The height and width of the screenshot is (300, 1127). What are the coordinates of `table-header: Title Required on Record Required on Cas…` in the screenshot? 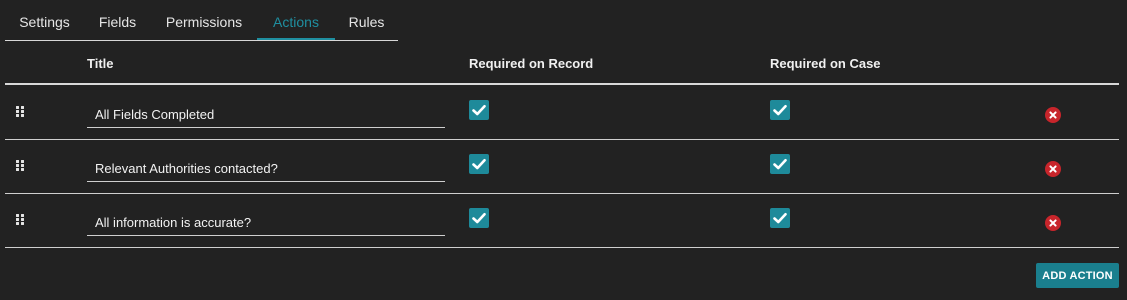 It's located at (562, 63).